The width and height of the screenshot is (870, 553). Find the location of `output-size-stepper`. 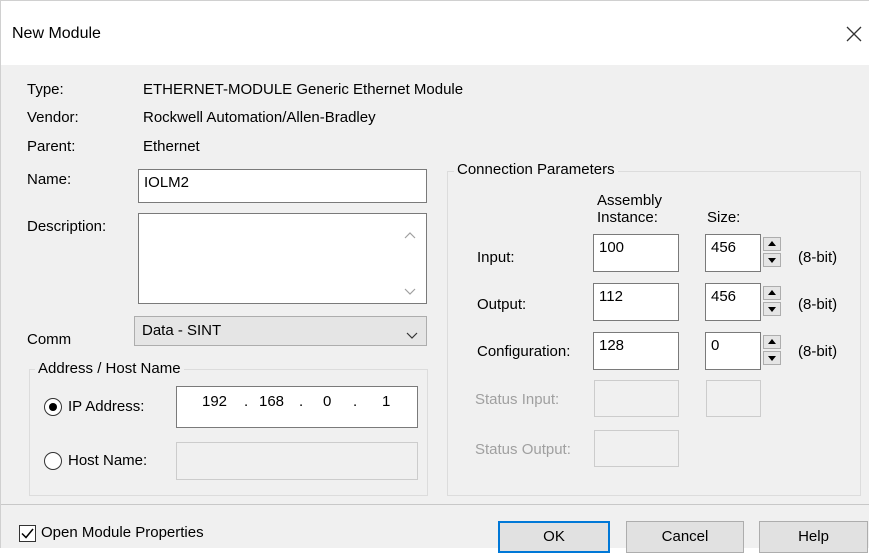

output-size-stepper is located at coordinates (773, 302).